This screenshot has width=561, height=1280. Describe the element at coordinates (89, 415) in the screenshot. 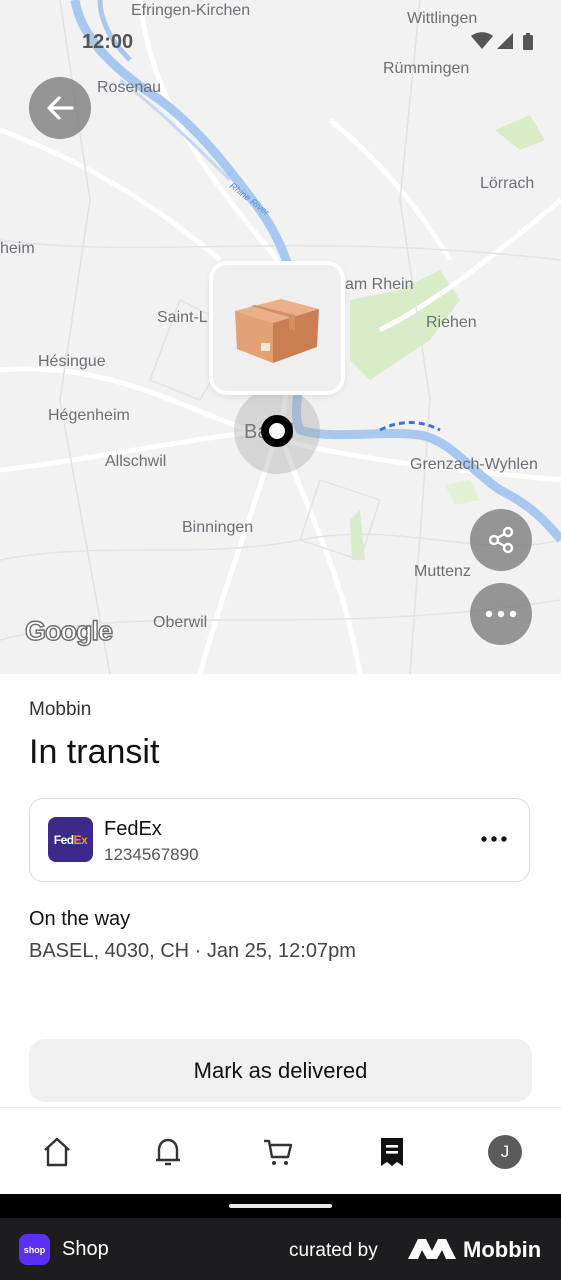

I see `map-label: Hégenheim` at that location.